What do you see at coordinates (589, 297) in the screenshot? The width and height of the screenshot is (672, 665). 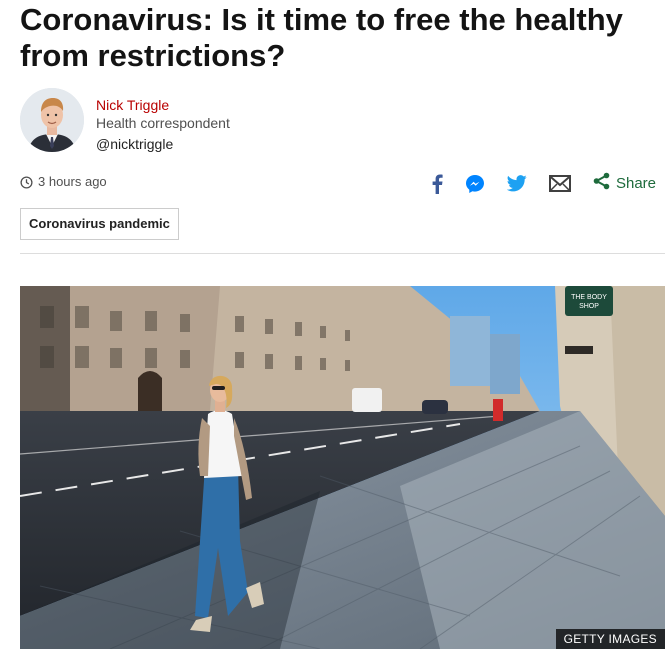 I see `shop-sign-line1: THE BODY` at bounding box center [589, 297].